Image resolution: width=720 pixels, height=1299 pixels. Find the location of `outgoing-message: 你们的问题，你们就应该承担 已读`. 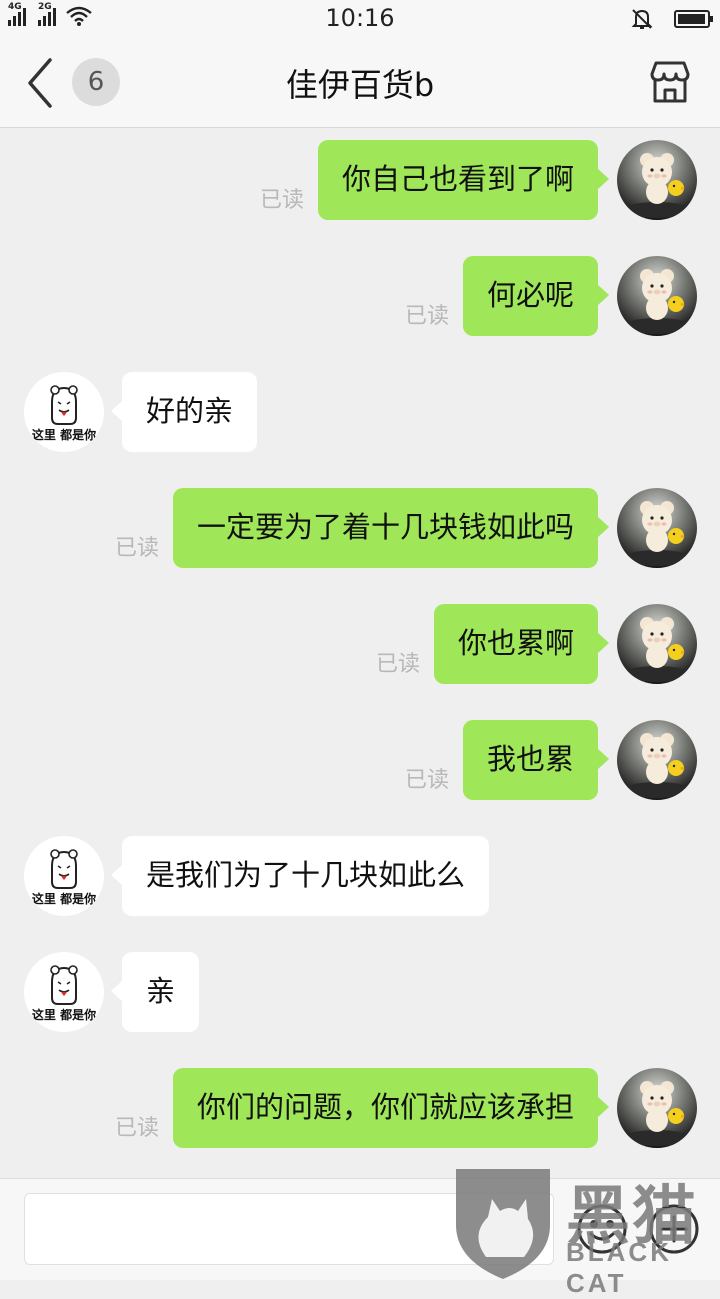

outgoing-message: 你们的问题，你们就应该承担 已读 is located at coordinates (360, 1108).